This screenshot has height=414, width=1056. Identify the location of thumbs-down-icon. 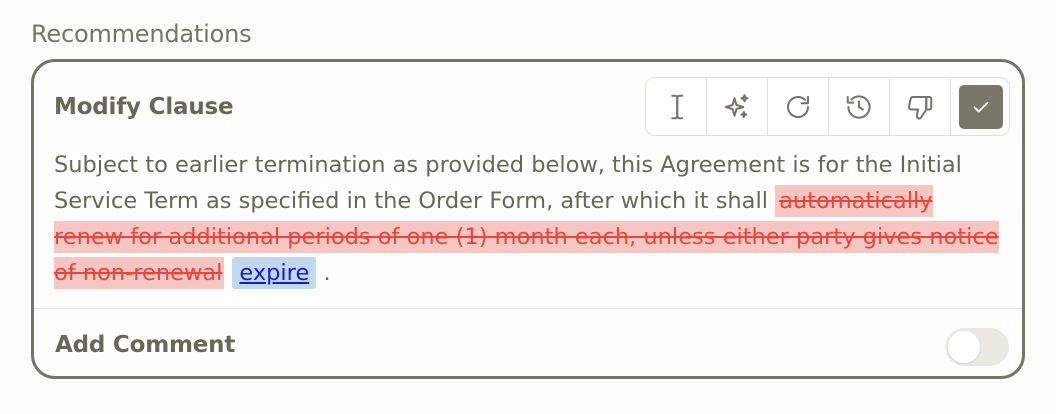
(920, 107).